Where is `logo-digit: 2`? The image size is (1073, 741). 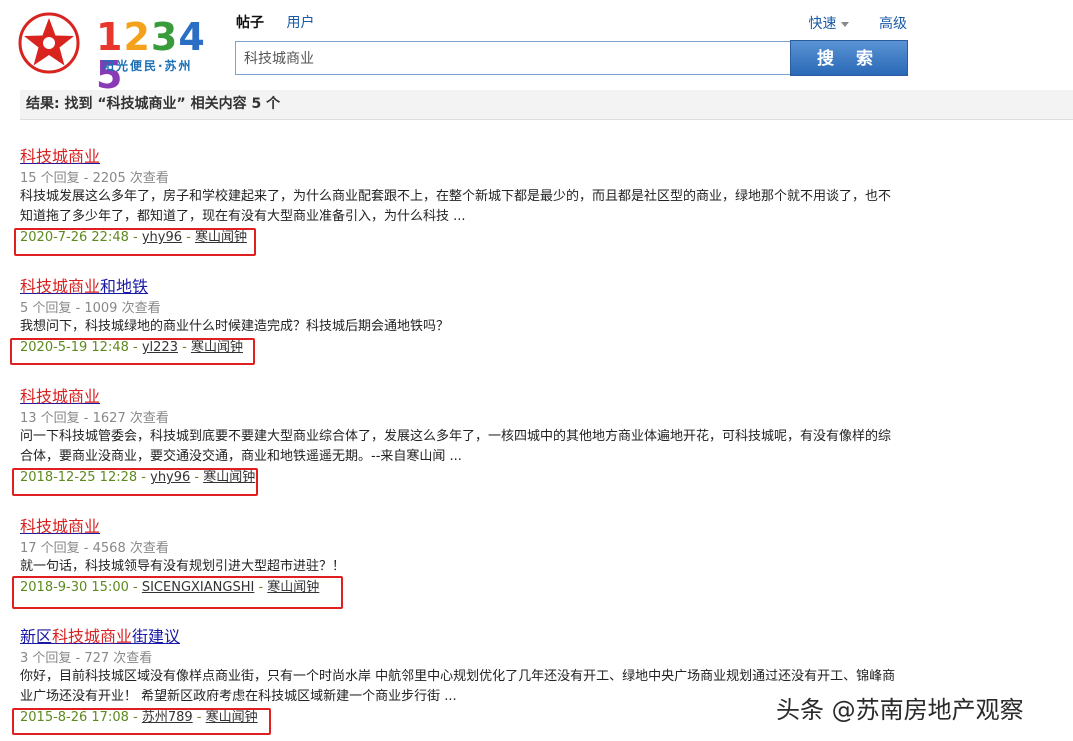 logo-digit: 2 is located at coordinates (137, 37).